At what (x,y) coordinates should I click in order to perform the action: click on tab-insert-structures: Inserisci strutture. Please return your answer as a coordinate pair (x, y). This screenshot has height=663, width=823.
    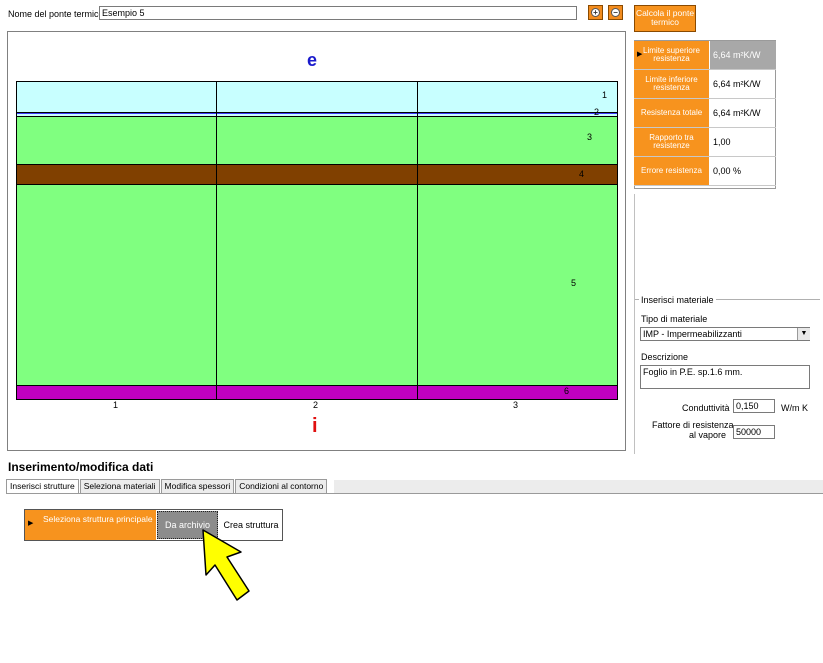
    Looking at the image, I should click on (42, 486).